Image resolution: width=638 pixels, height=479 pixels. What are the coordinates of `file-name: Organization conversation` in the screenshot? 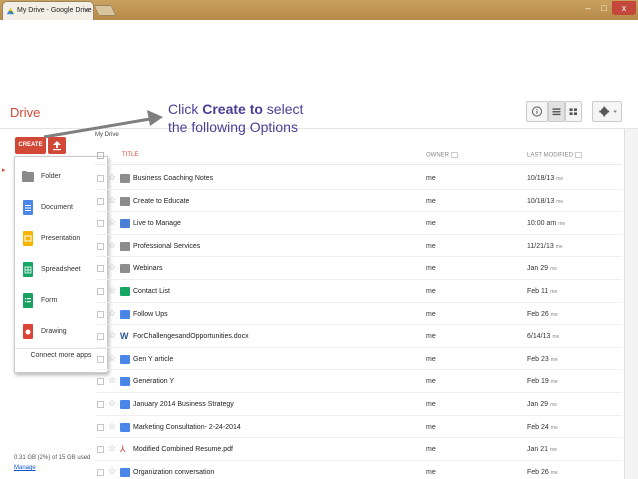 It's located at (173, 472).